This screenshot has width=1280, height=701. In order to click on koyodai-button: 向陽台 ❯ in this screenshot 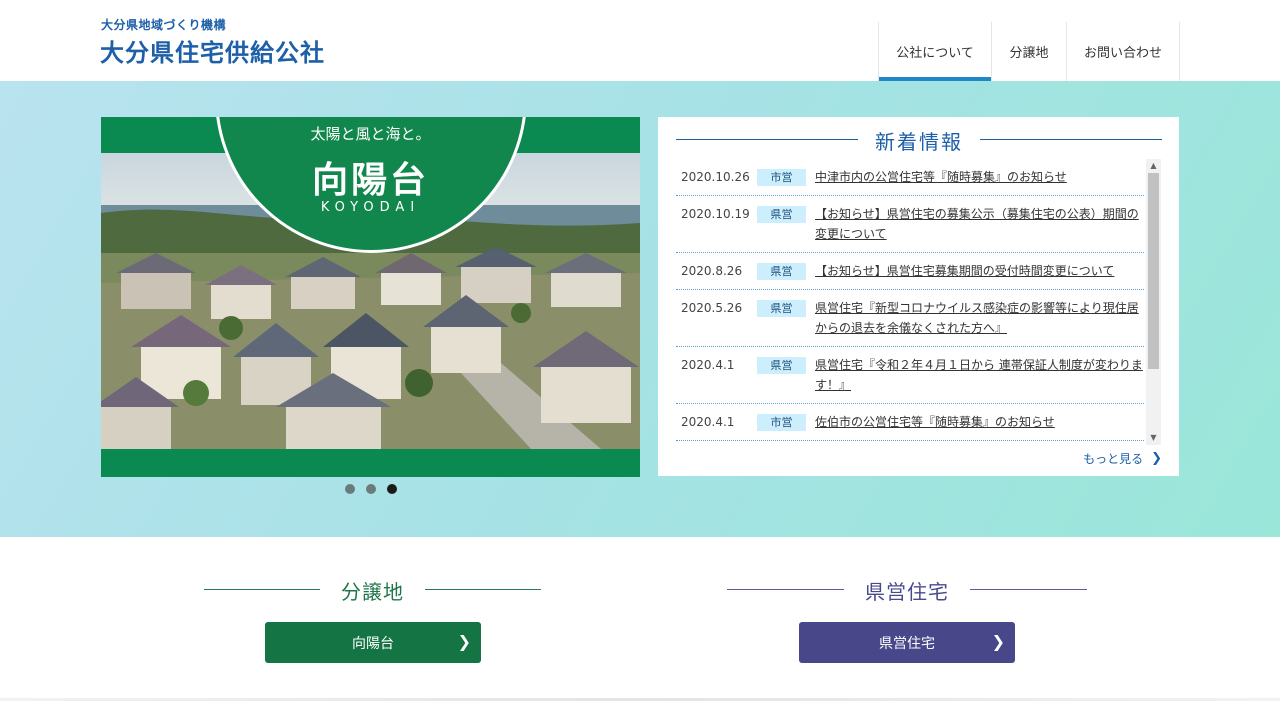, I will do `click(373, 642)`.